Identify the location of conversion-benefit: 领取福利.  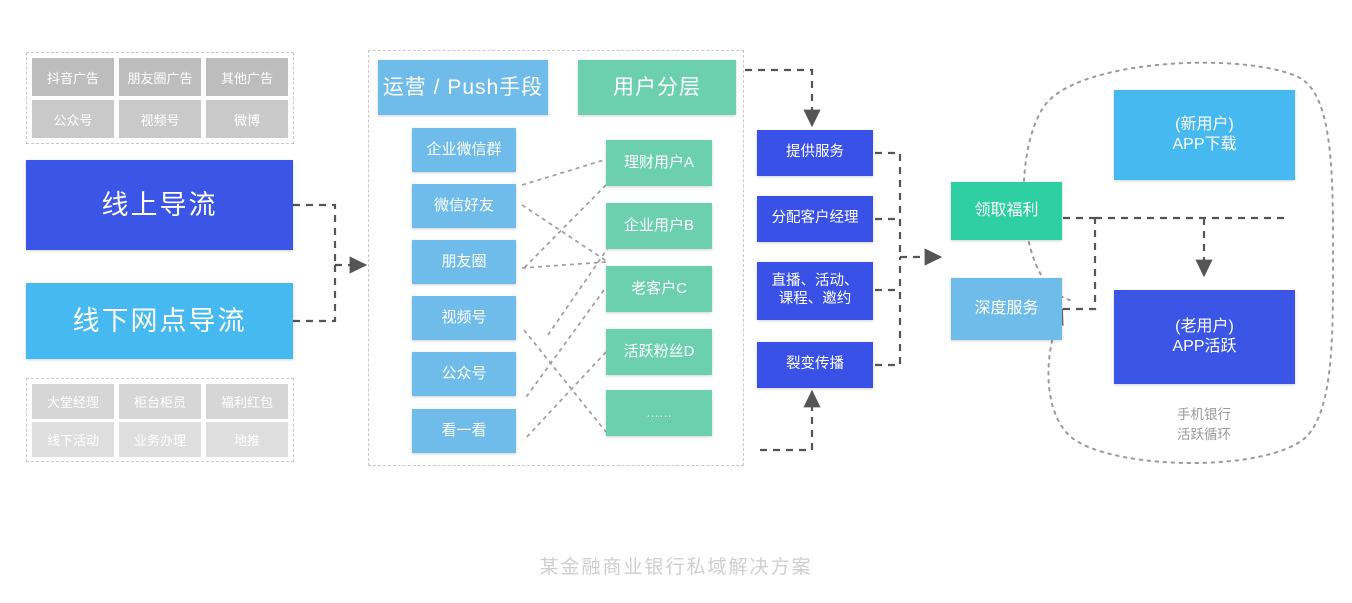
(1006, 211).